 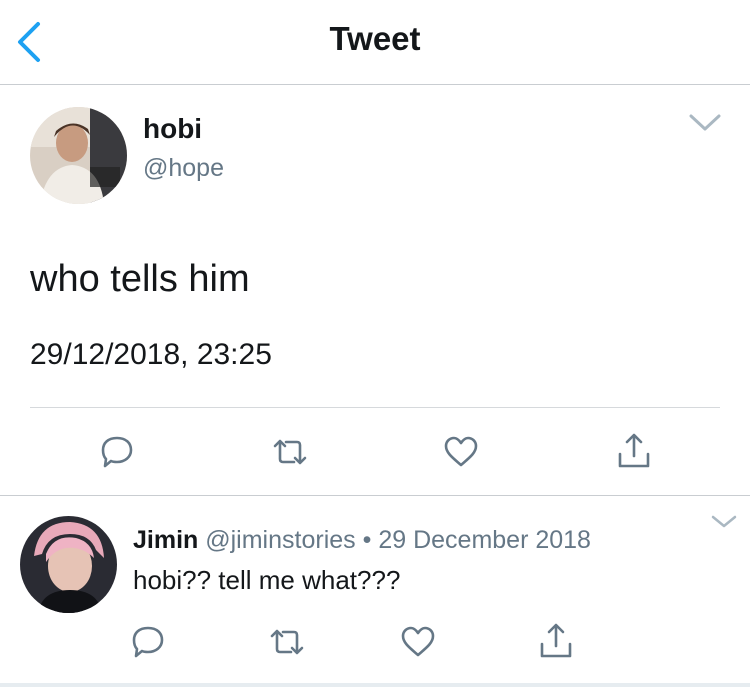 What do you see at coordinates (172, 129) in the screenshot?
I see `tweet-author-name: hobi` at bounding box center [172, 129].